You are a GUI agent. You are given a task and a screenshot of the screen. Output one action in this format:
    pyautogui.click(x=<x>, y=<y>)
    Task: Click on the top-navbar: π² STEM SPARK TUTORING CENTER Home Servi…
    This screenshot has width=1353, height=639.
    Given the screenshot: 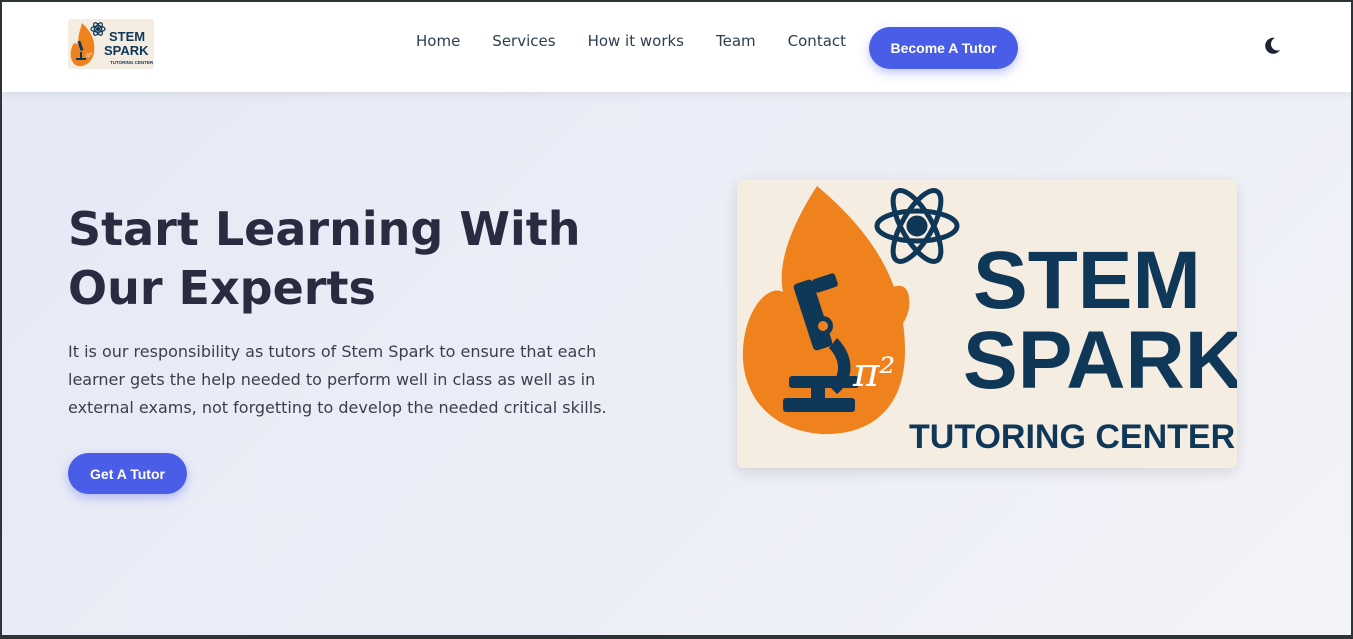 What is the action you would take?
    pyautogui.click(x=676, y=47)
    